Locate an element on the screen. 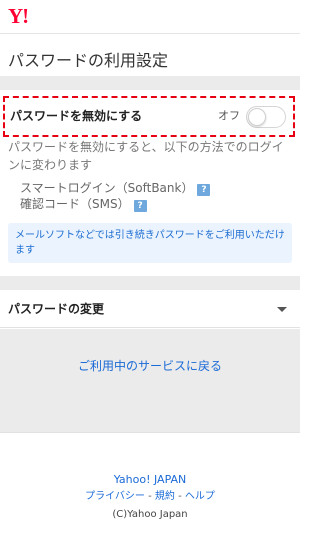  footer-links: プライバシー - 規約 - ヘルプ is located at coordinates (150, 497).